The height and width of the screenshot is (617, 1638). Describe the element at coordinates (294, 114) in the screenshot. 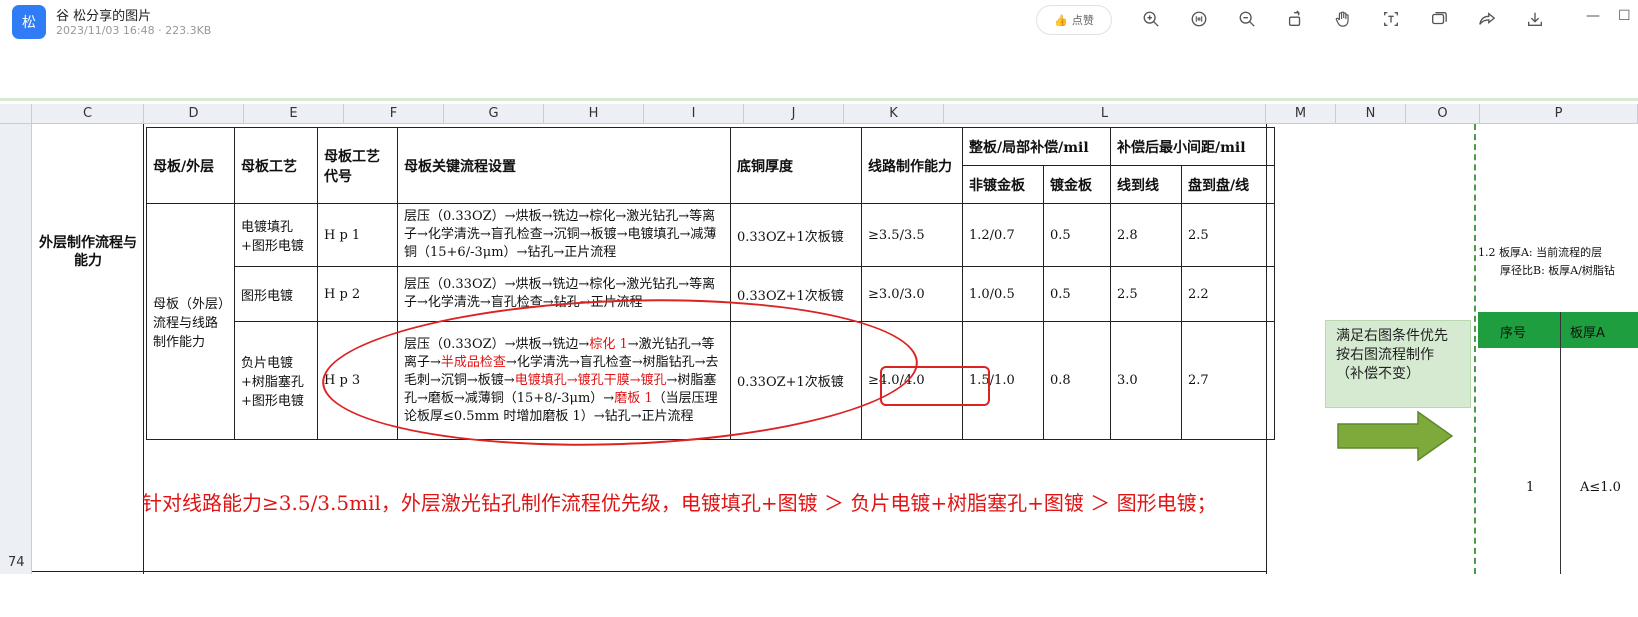

I see `column-header-e: E` at that location.